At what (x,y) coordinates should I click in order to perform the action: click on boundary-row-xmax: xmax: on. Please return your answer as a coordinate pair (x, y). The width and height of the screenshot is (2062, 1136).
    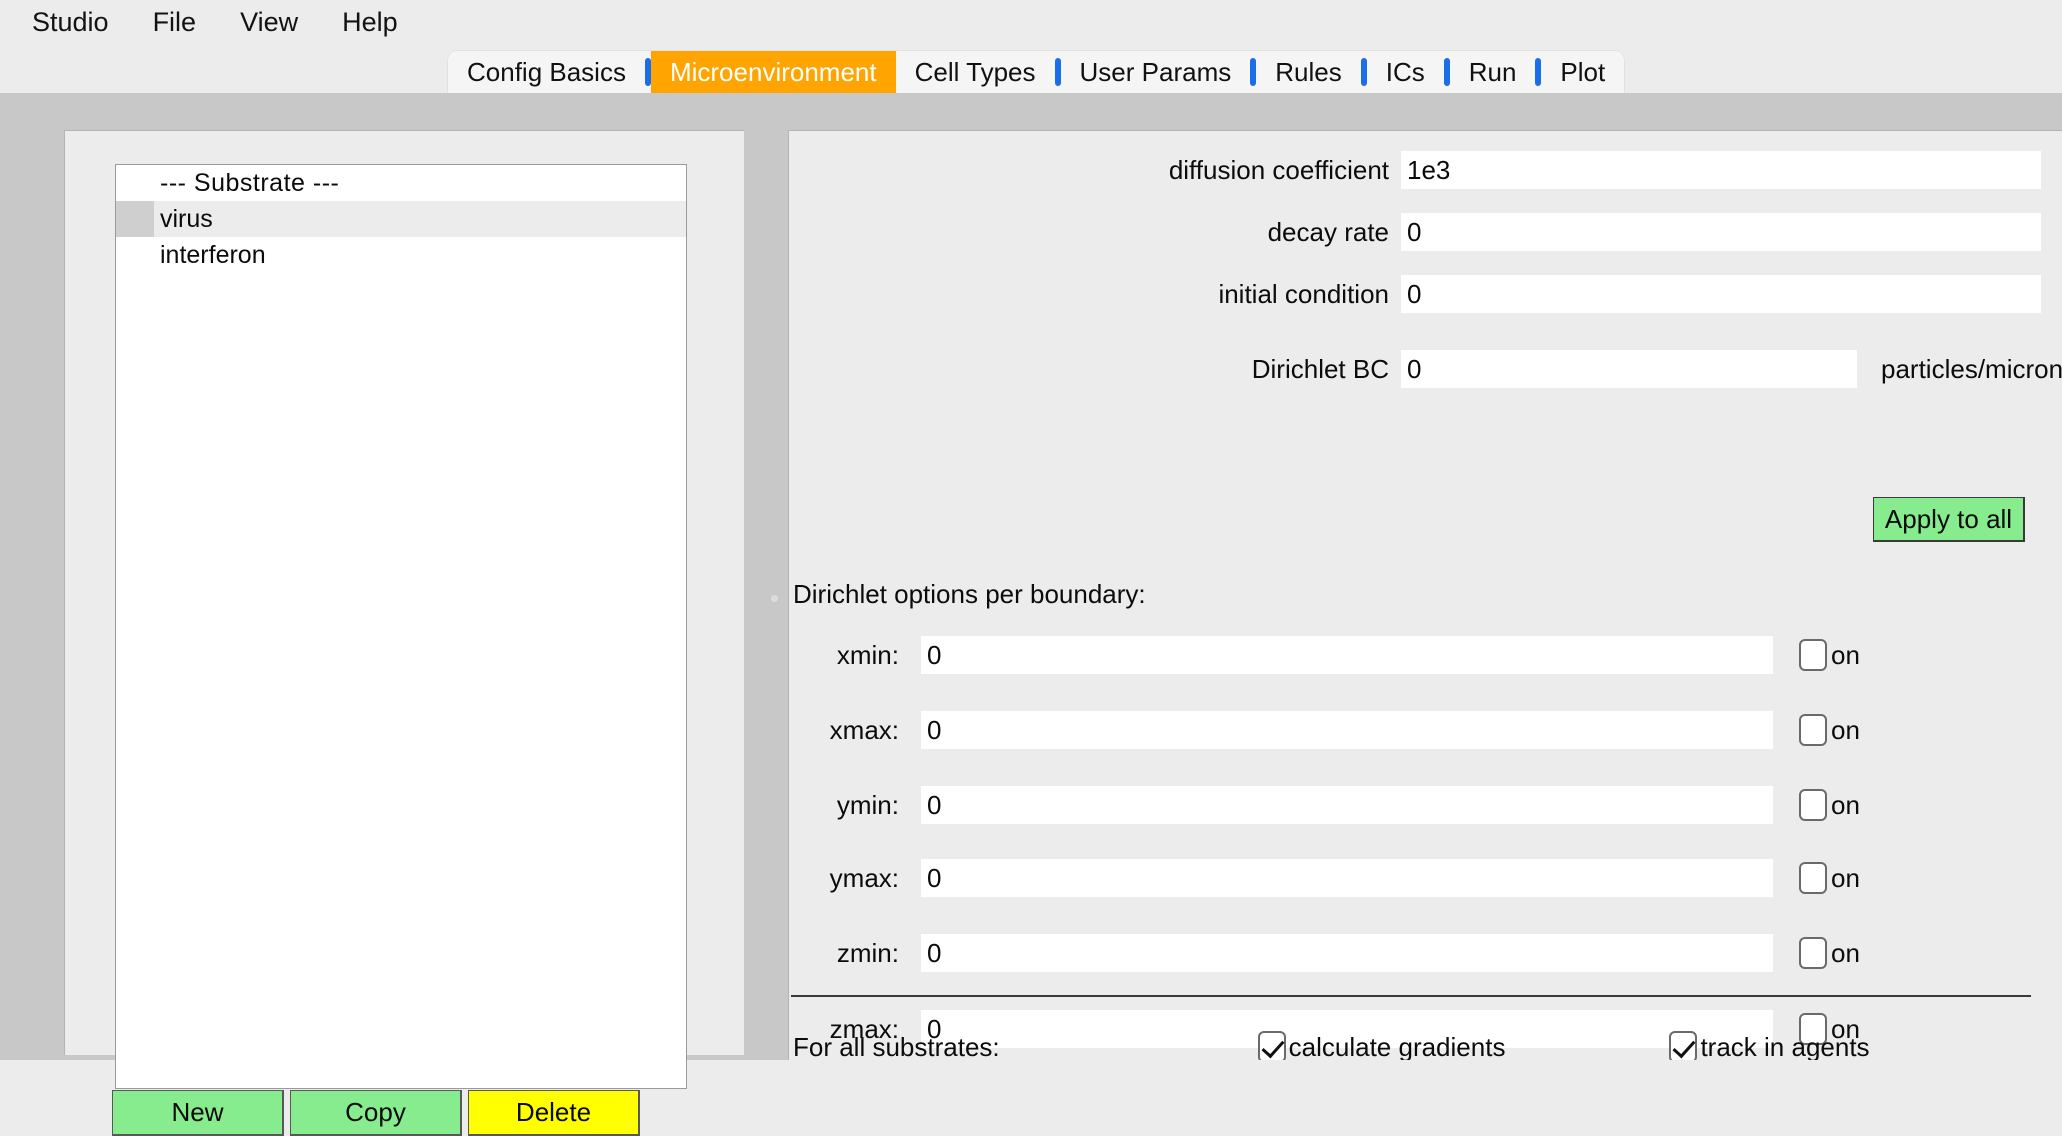
    Looking at the image, I should click on (1324, 730).